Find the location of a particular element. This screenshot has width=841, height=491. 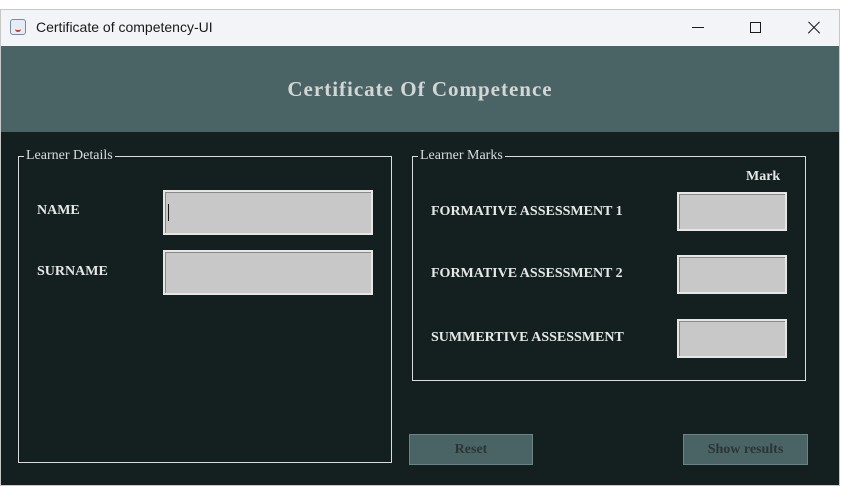

surname-field is located at coordinates (268, 272).